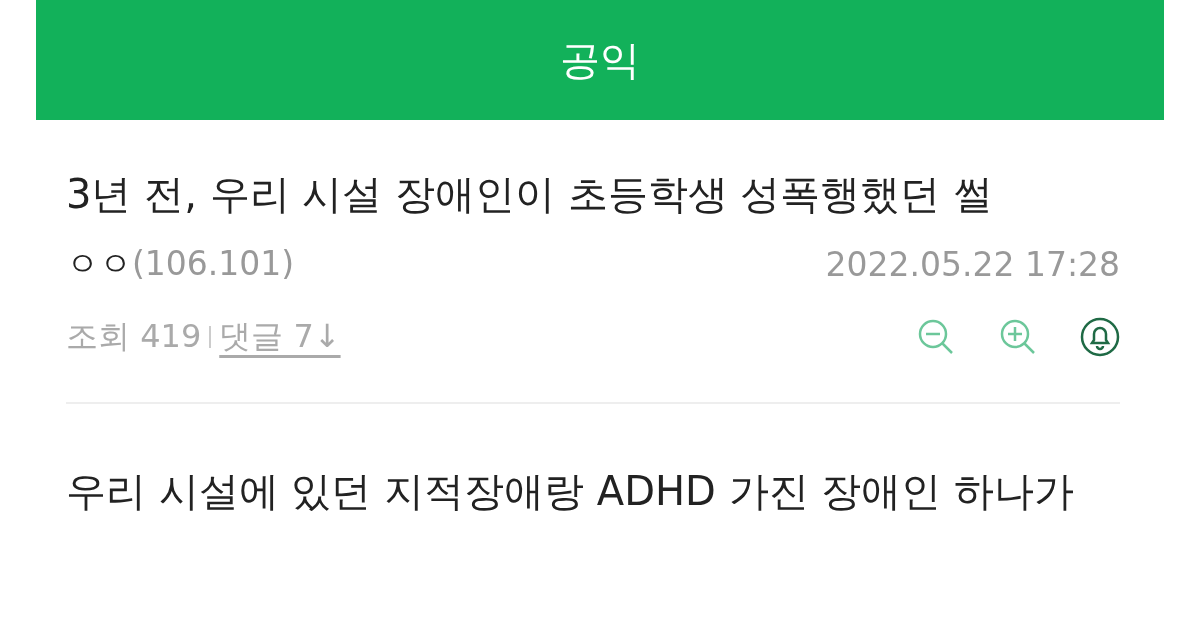  Describe the element at coordinates (99, 263) in the screenshot. I see `author-name: ㅇㅇ` at that location.